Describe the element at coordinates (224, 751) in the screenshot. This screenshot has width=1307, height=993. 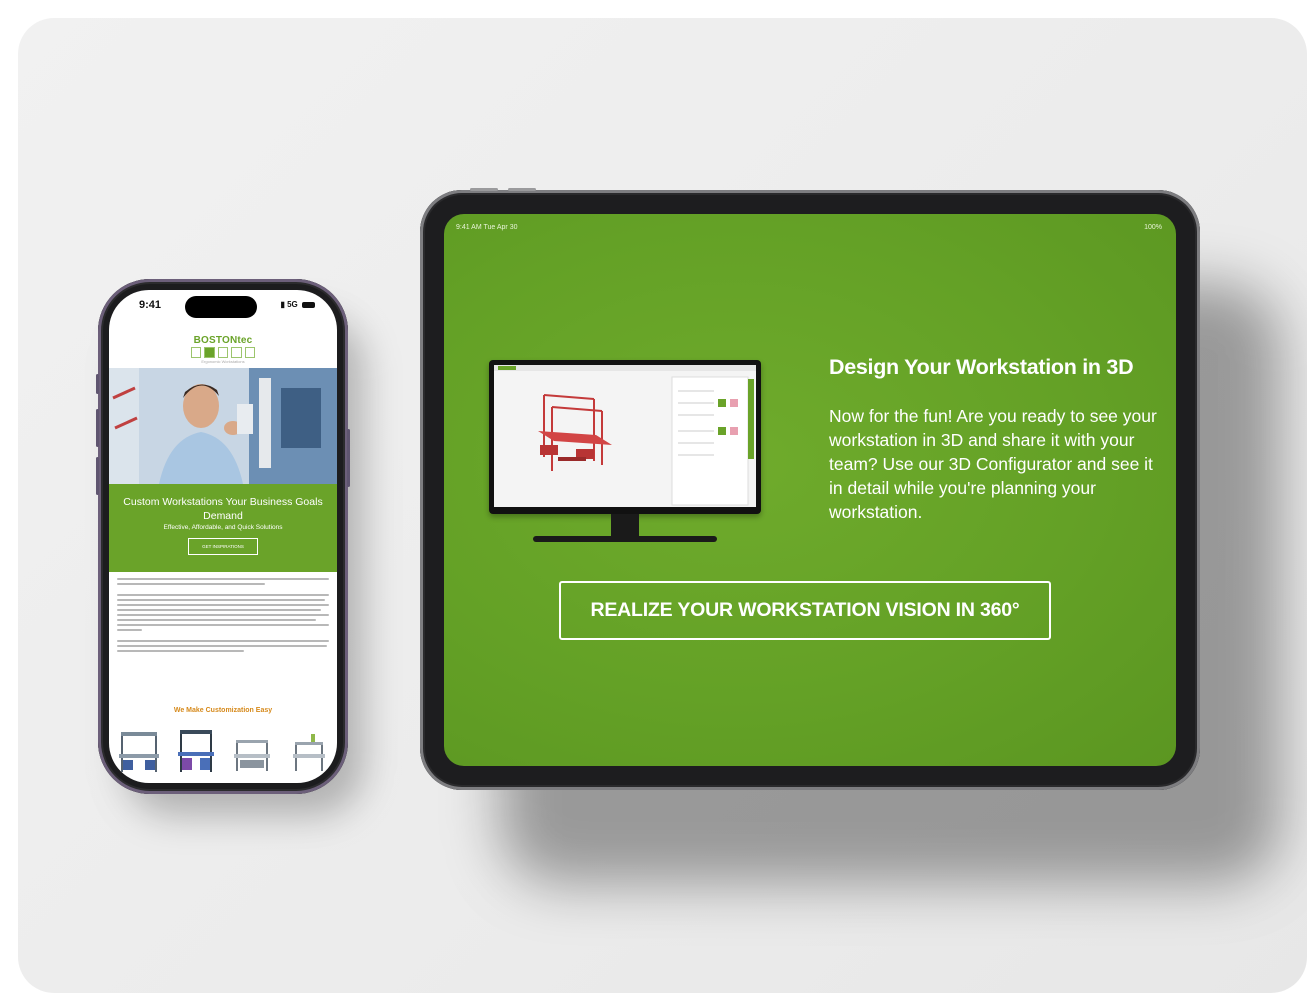
I see `workstation-thumbnails` at that location.